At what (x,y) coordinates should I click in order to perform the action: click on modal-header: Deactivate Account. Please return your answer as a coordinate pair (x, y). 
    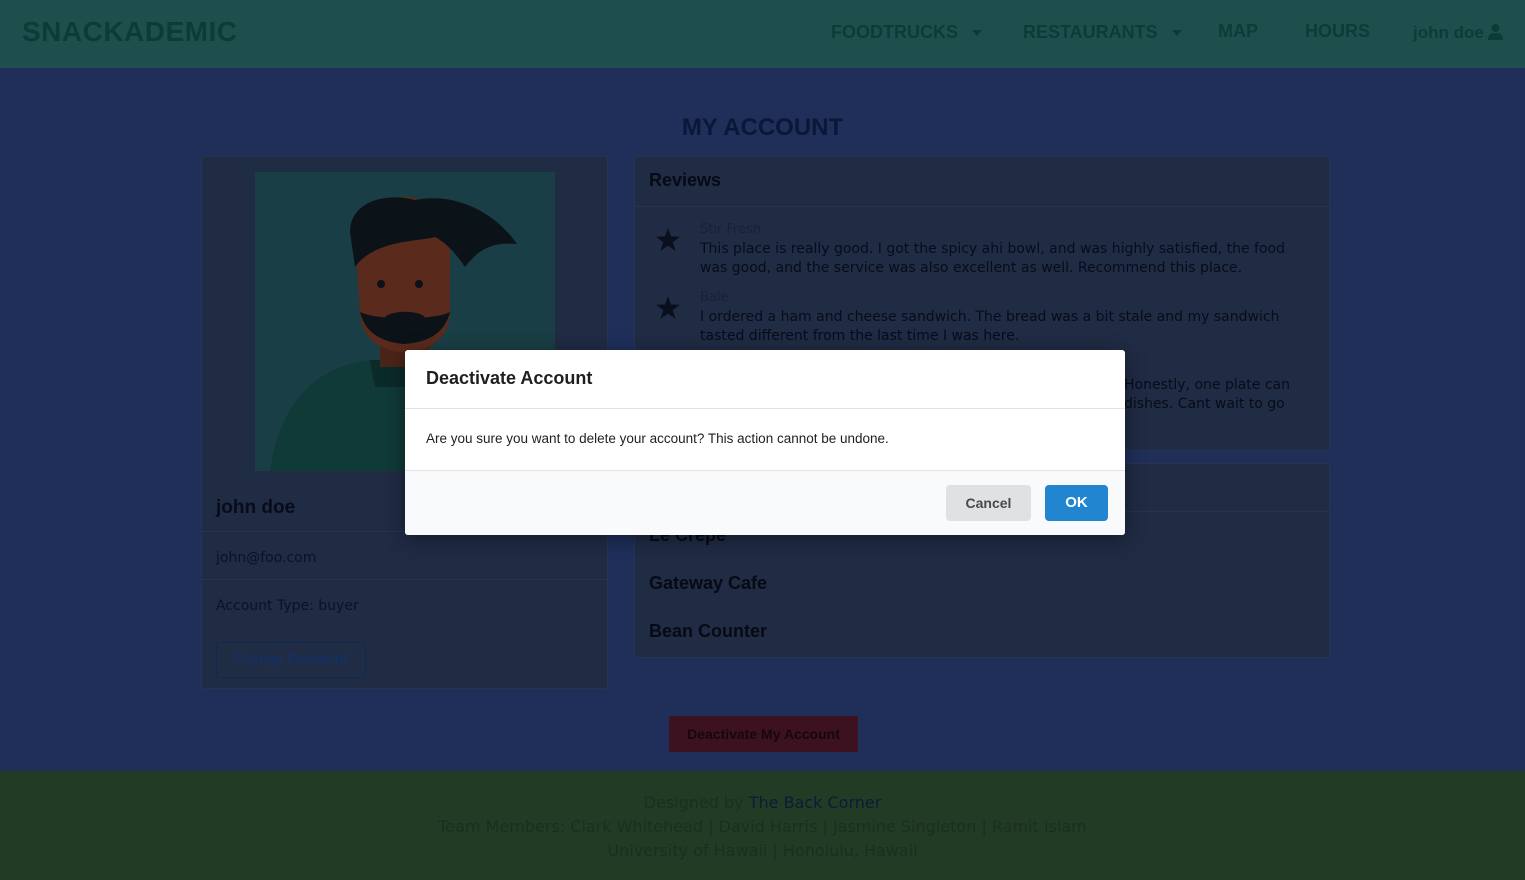
    Looking at the image, I should click on (765, 379).